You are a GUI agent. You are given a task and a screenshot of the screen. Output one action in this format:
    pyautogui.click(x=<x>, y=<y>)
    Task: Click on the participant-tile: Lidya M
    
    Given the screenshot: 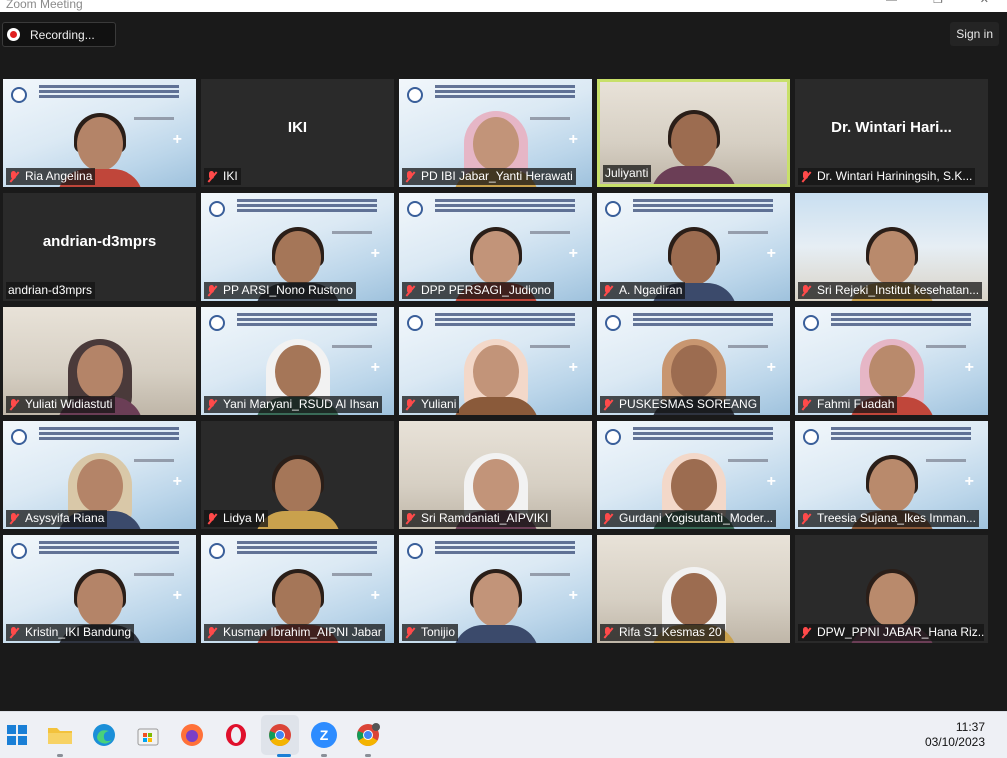 What is the action you would take?
    pyautogui.click(x=297, y=475)
    